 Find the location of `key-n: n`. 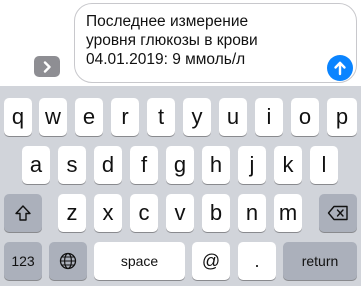

key-n: n is located at coordinates (252, 213).